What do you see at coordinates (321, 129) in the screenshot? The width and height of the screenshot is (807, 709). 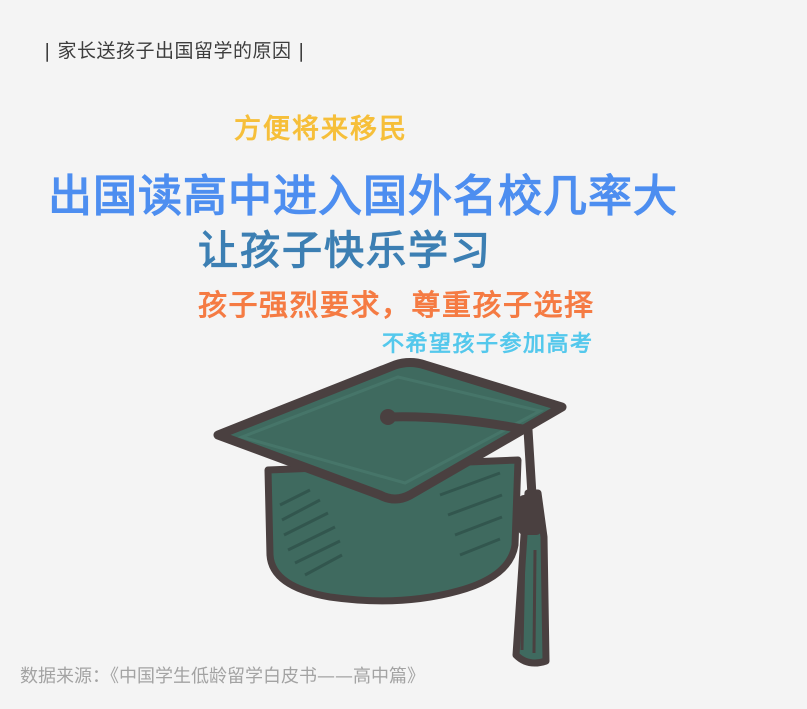 I see `reason-immigration: 方便将来移民` at bounding box center [321, 129].